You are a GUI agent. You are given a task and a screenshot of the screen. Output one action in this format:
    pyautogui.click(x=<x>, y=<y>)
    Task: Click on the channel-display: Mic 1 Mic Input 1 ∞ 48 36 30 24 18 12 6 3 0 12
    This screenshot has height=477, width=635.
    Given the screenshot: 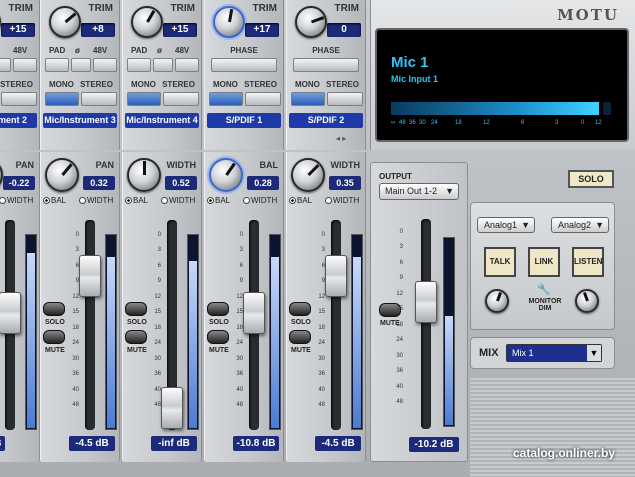 What is the action you would take?
    pyautogui.click(x=502, y=85)
    